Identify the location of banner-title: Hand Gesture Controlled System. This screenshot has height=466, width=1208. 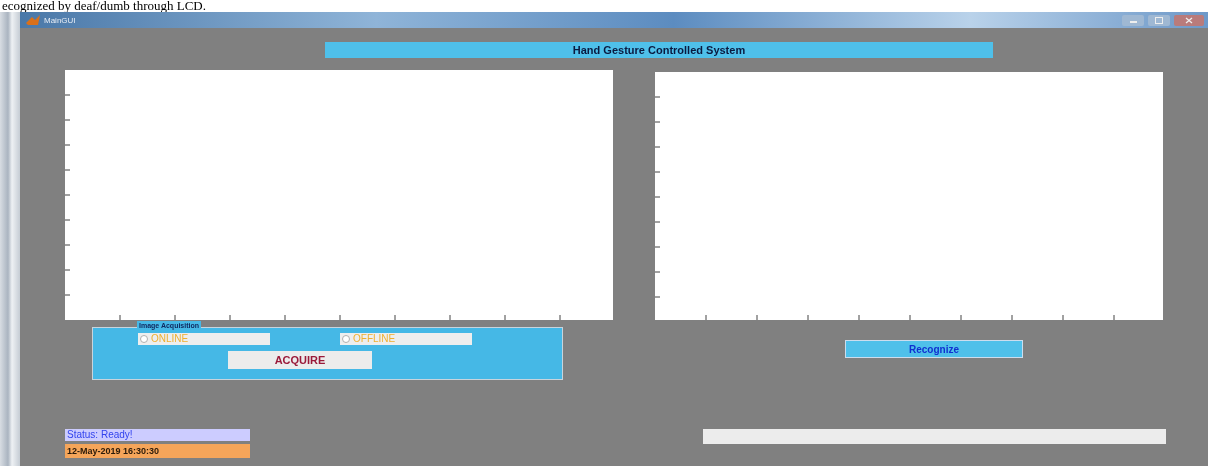
(659, 50).